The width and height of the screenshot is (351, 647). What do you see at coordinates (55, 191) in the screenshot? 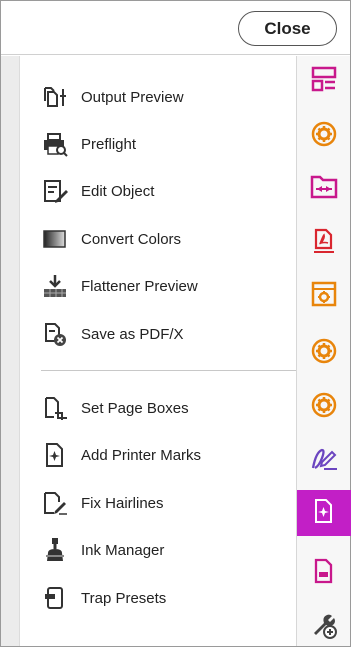
I see `edit-object-icon` at bounding box center [55, 191].